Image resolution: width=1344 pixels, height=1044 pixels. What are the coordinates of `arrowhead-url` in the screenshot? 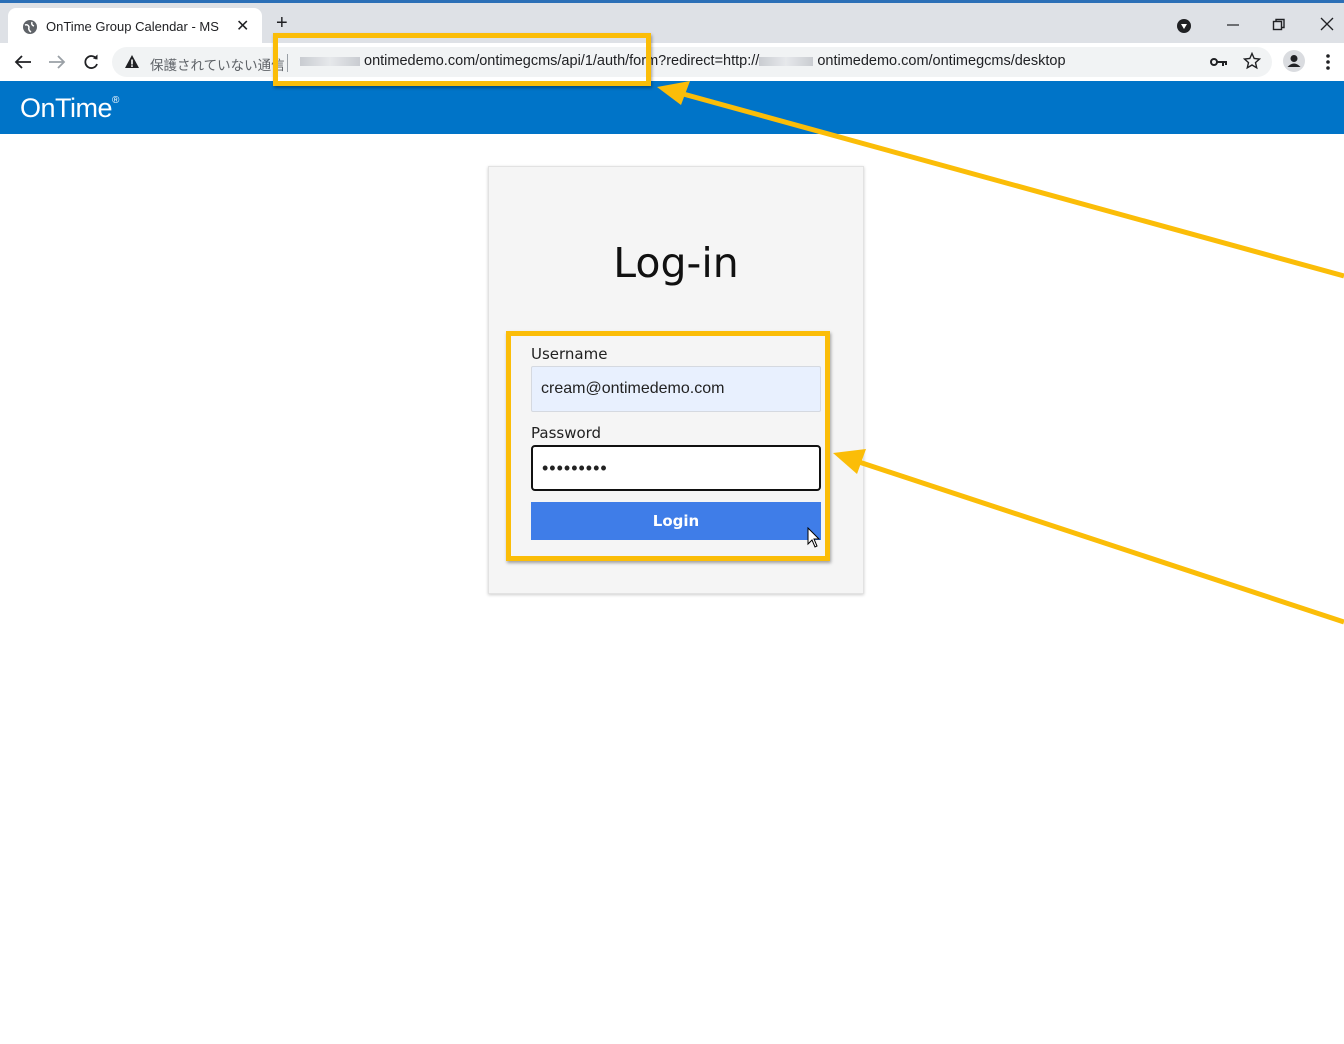 It's located at (673, 93).